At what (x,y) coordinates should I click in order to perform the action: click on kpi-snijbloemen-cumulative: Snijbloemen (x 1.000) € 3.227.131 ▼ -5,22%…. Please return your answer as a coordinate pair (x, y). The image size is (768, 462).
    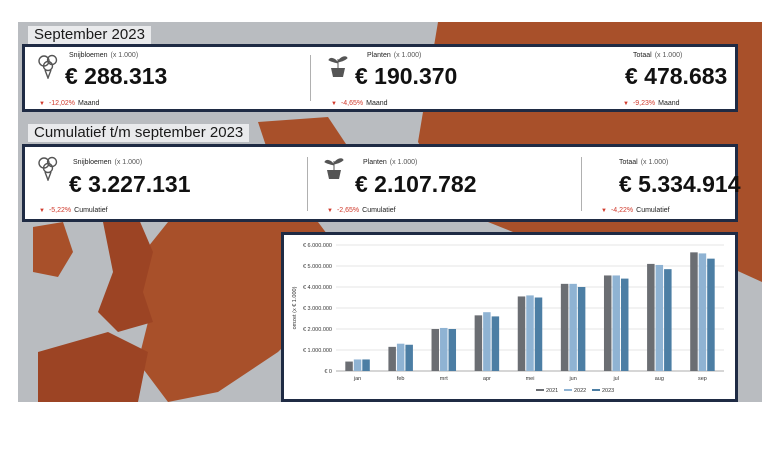
    Looking at the image, I should click on (165, 183).